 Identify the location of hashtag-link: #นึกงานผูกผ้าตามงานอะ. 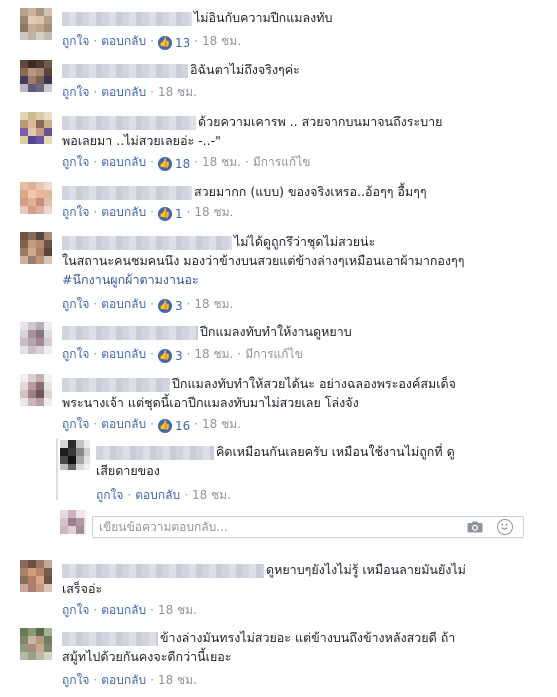
(263, 279).